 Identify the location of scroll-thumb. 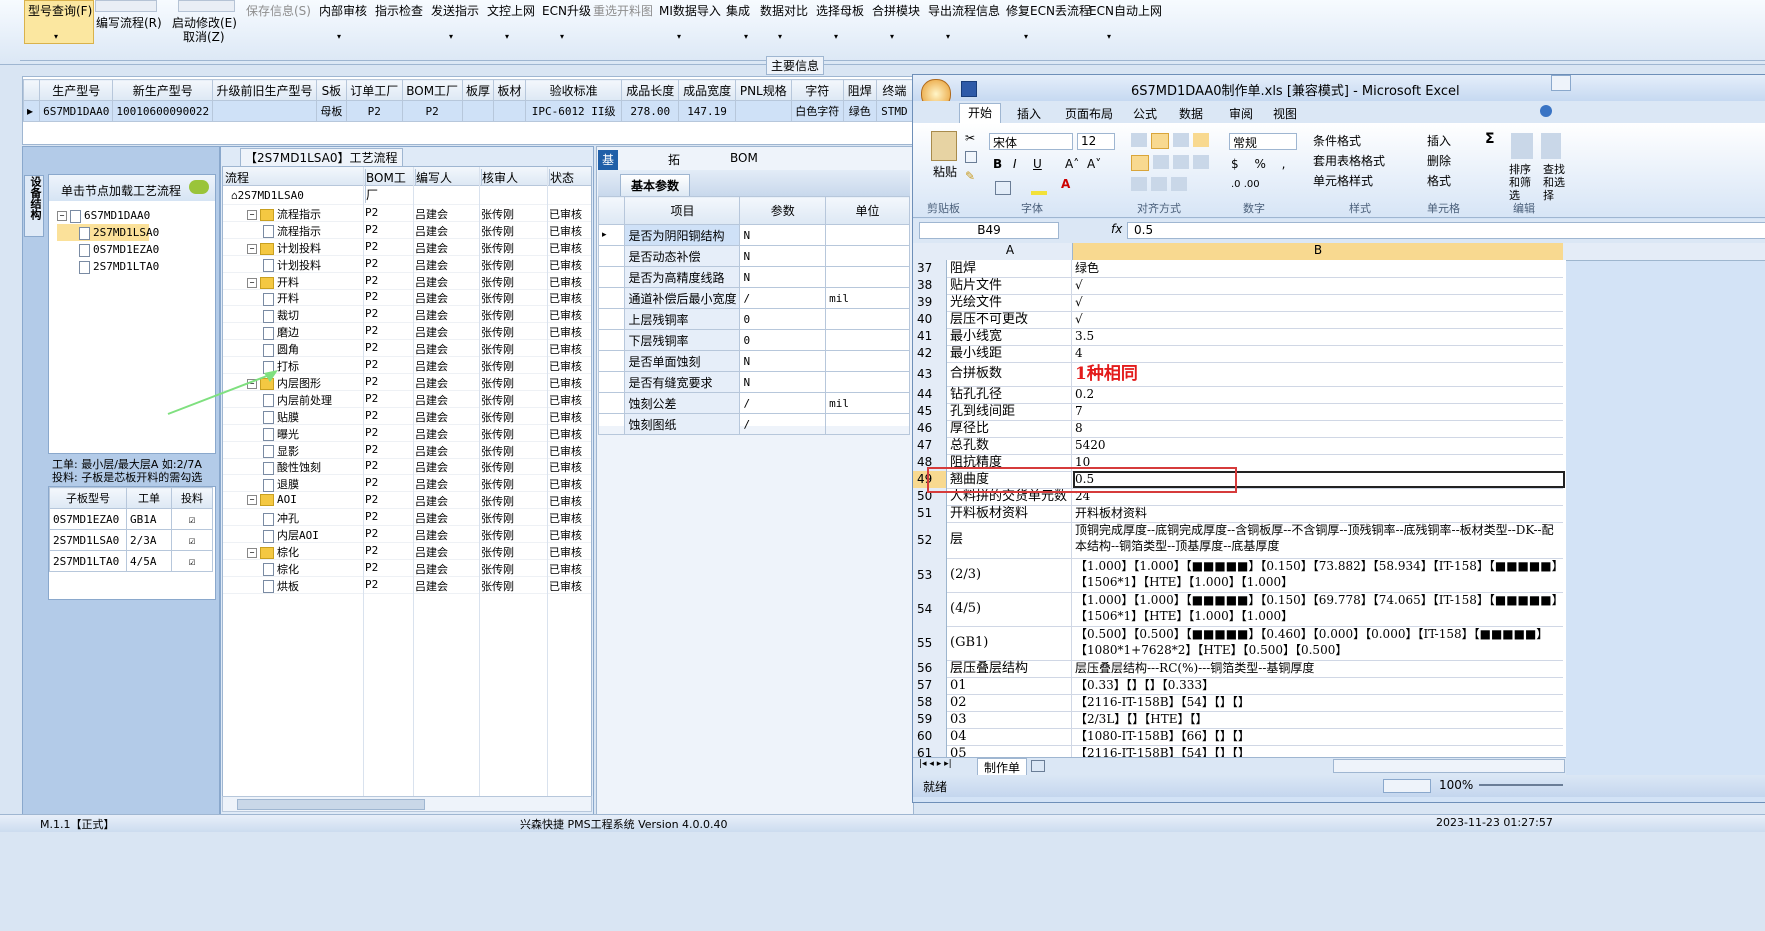
(331, 804).